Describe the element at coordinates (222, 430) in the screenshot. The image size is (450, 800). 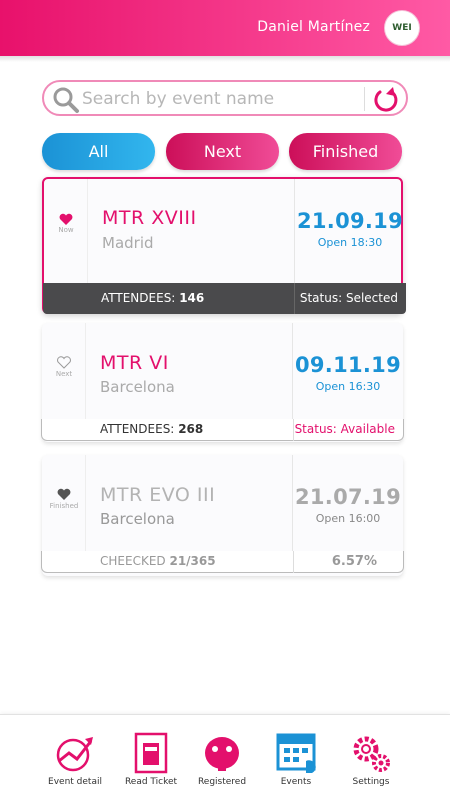
I see `event-footer: ATTENDEES: 268 Status: Available` at that location.